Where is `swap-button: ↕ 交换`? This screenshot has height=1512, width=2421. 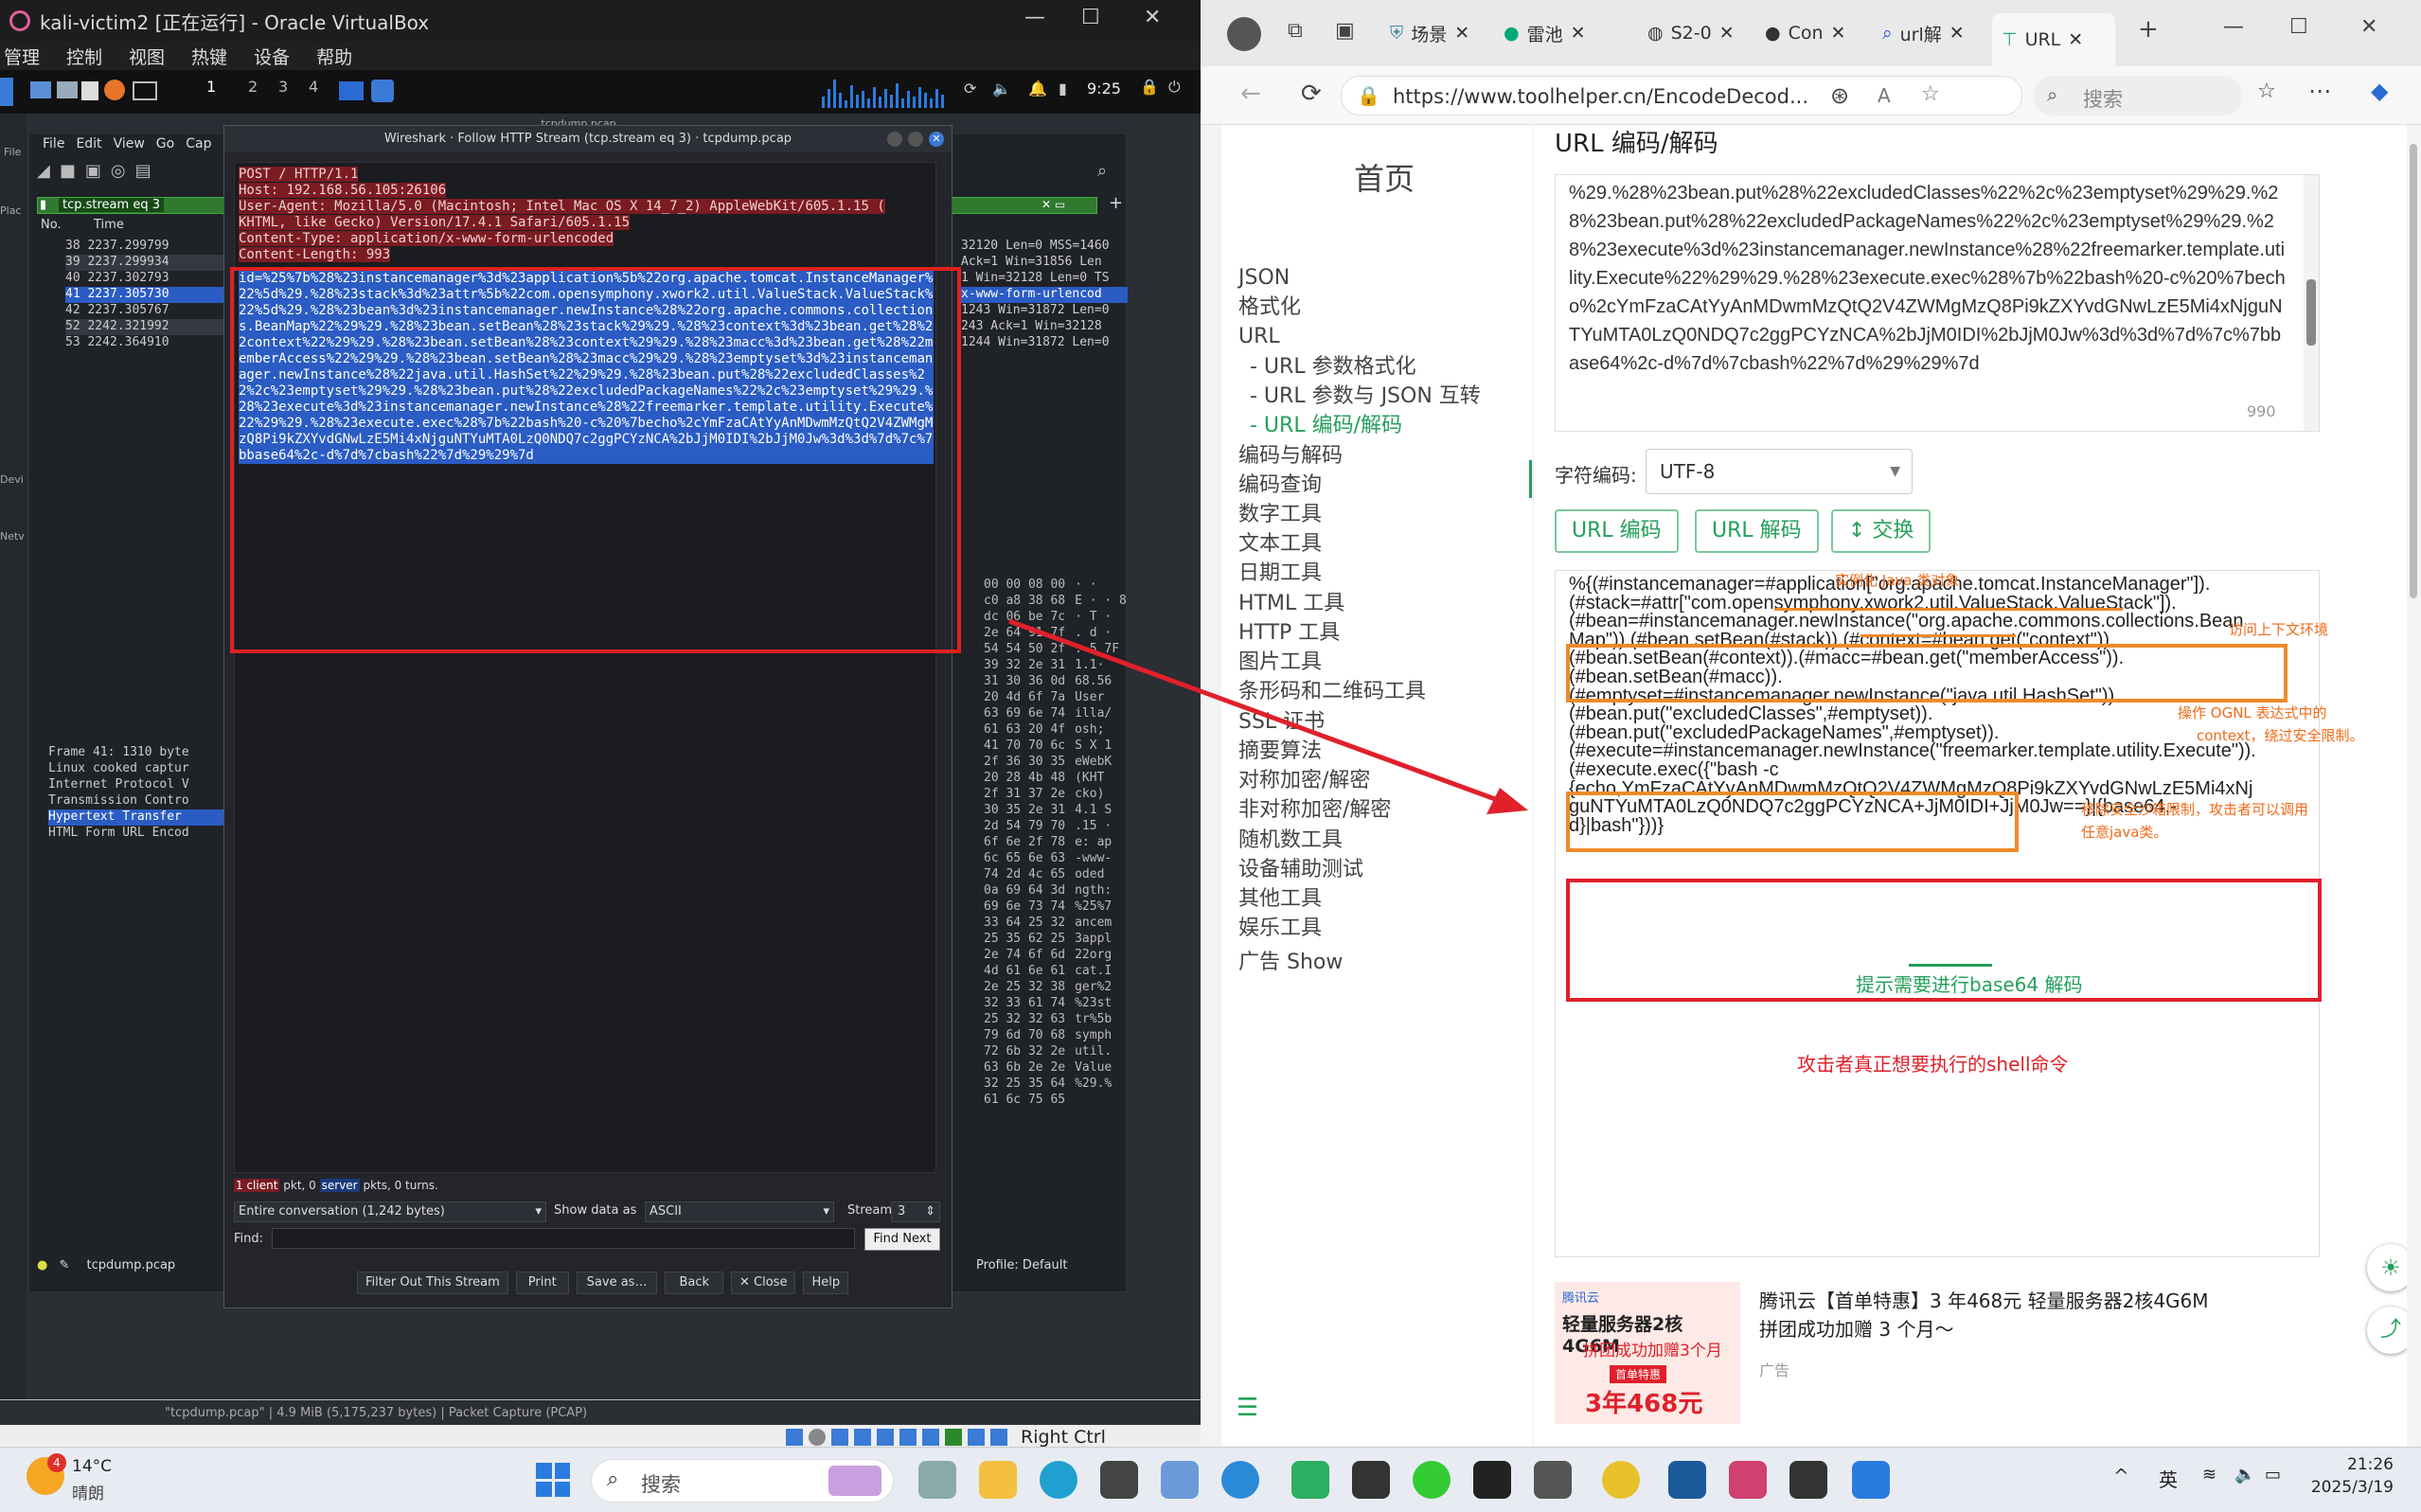 swap-button: ↕ 交换 is located at coordinates (1881, 531).